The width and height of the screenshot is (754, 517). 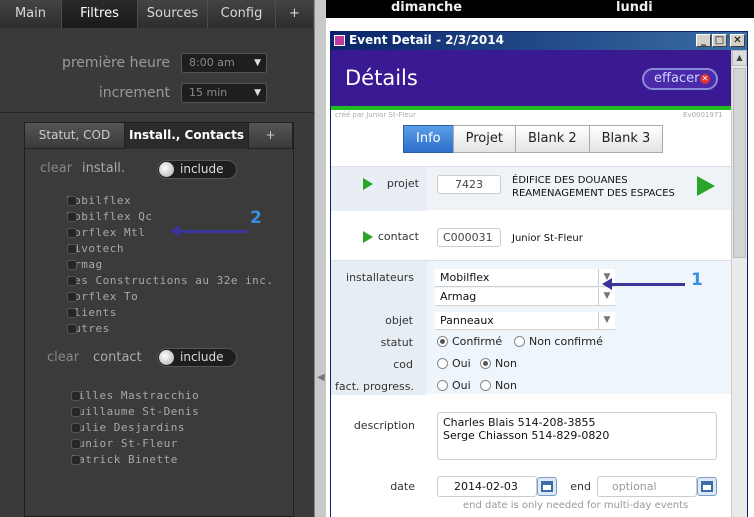 I want to click on cod-oui-radio: Oui, so click(x=454, y=363).